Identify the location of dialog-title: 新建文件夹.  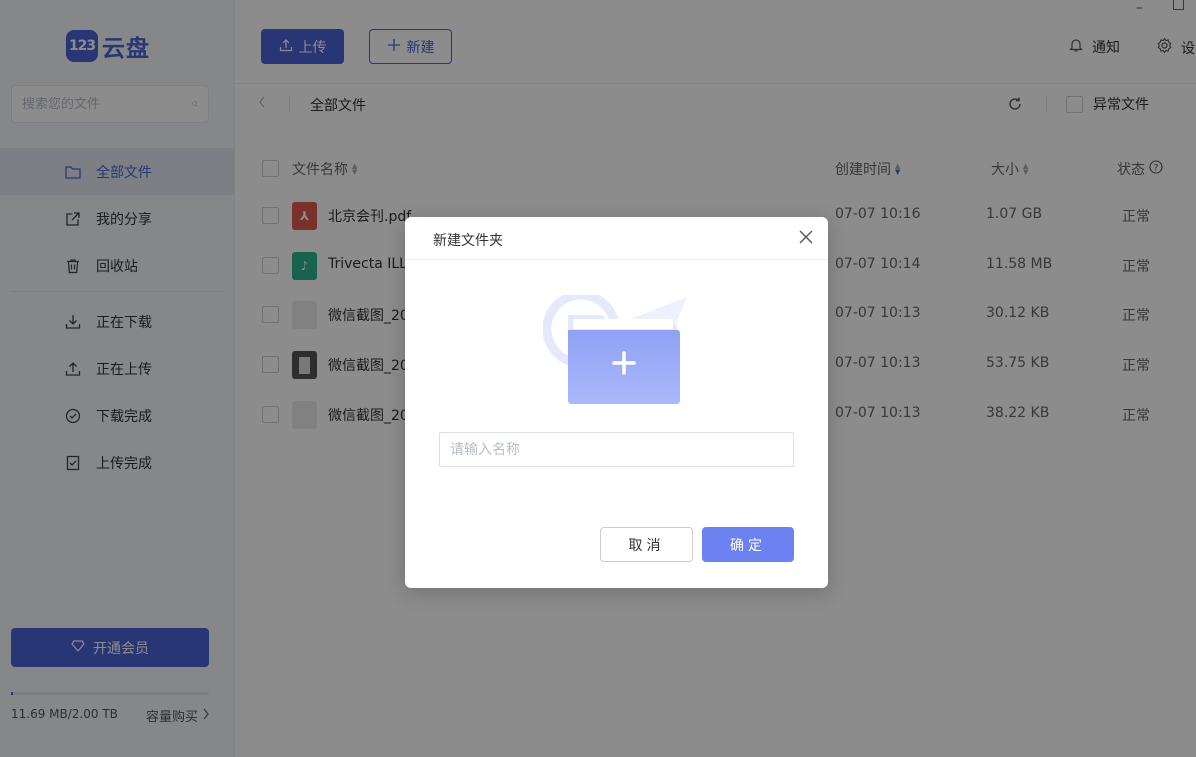
(468, 241).